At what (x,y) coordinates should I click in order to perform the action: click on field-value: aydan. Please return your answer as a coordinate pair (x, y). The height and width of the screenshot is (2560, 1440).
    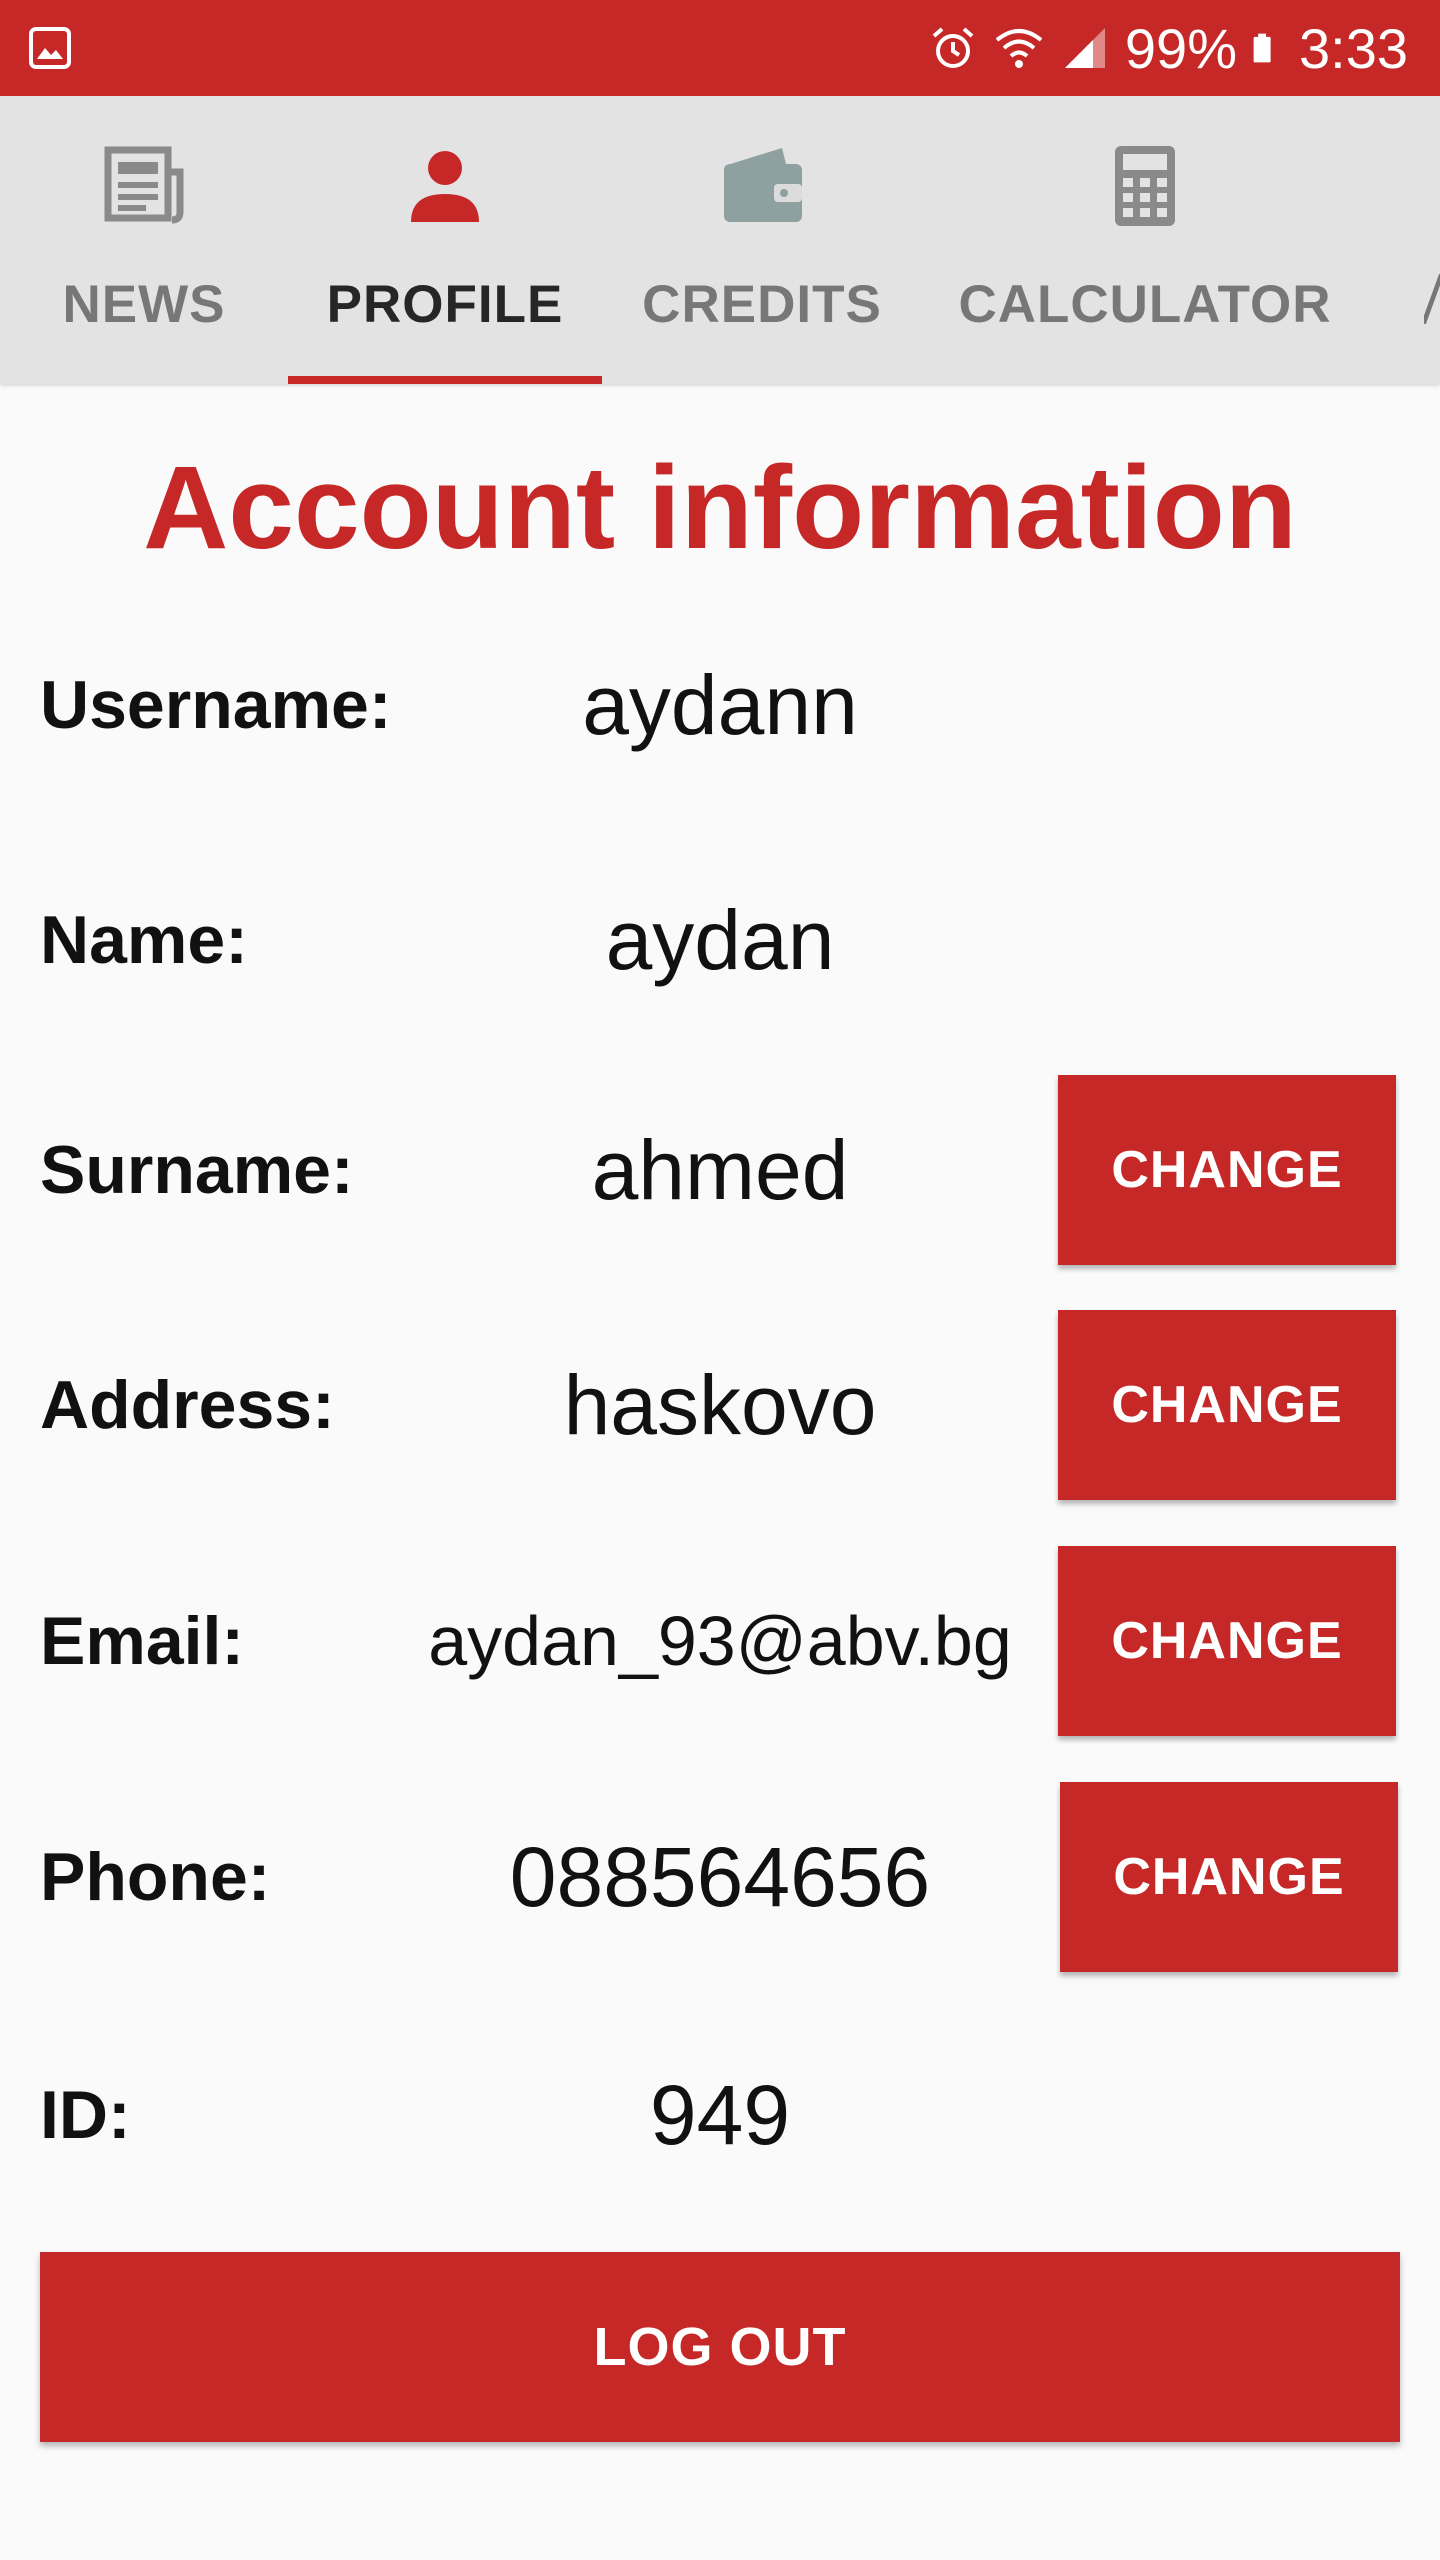
    Looking at the image, I should click on (720, 940).